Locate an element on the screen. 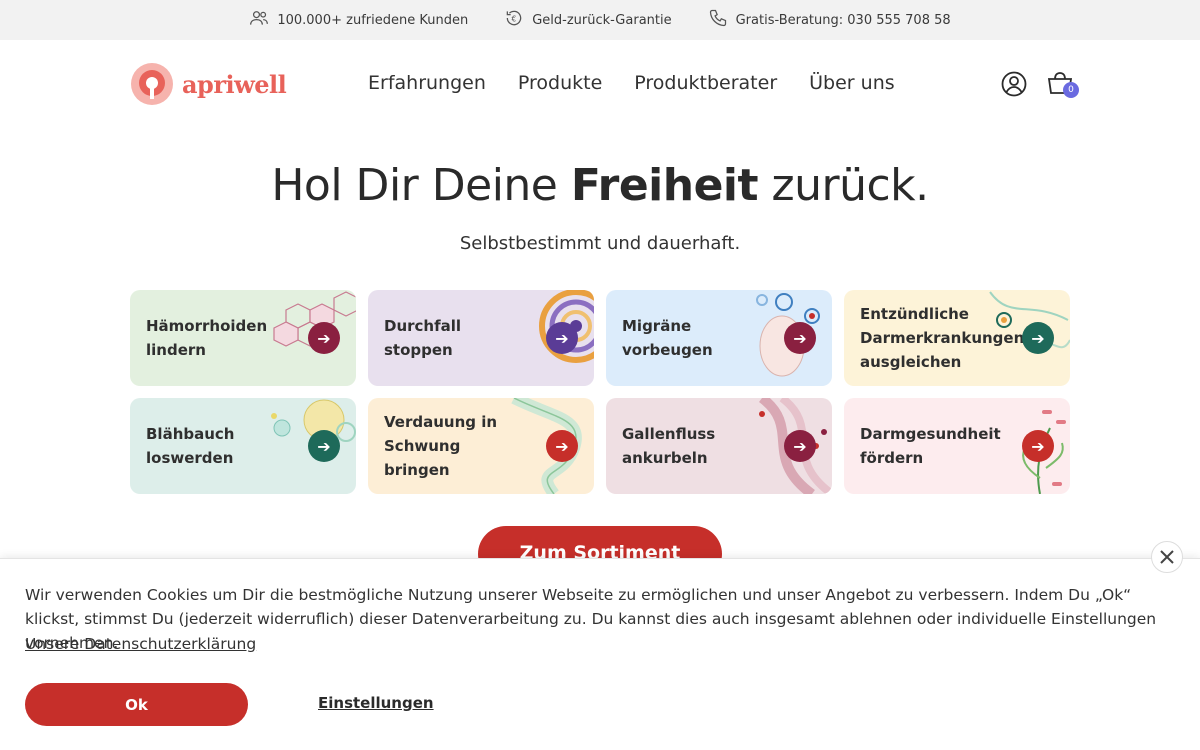 This screenshot has height=750, width=1200. hero-title: Hol Dir Deine Freiheit zurück. is located at coordinates (600, 185).